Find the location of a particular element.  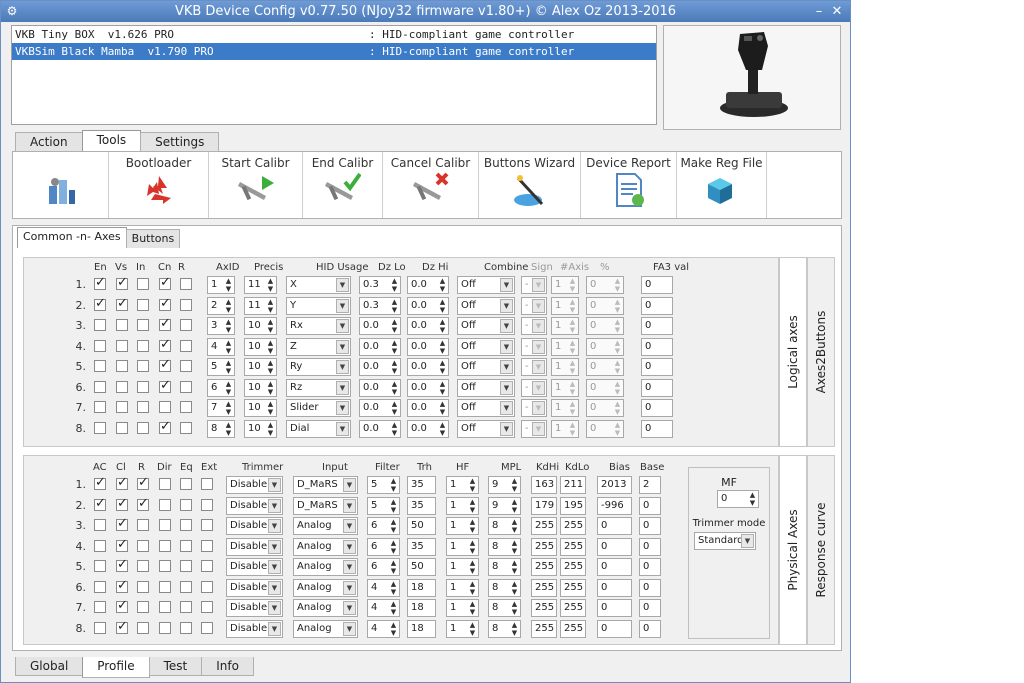

tool-end-calibr-button: End Calibr is located at coordinates (343, 185).